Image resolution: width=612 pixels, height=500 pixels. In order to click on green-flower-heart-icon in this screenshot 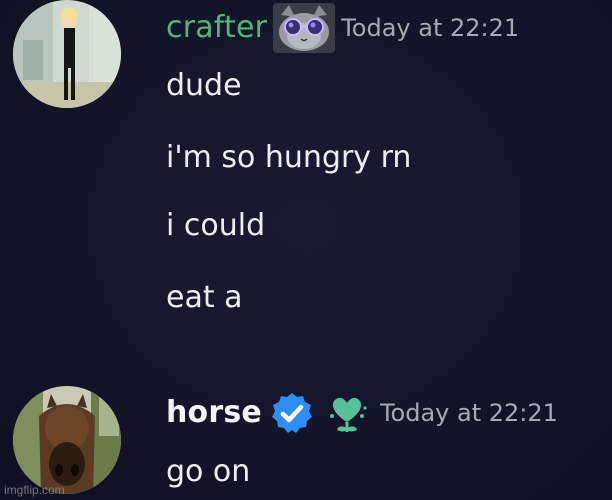, I will do `click(347, 413)`.